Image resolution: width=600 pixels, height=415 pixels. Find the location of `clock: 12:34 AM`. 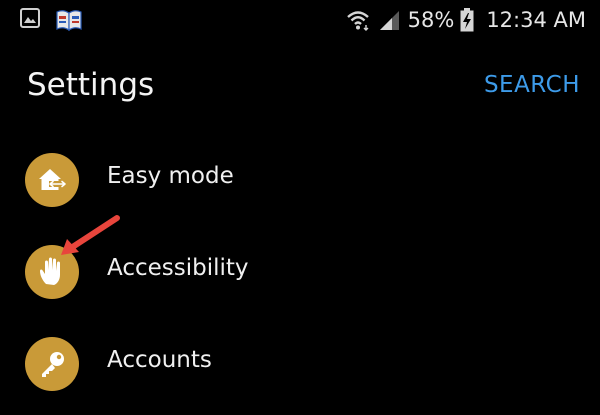

clock: 12:34 AM is located at coordinates (536, 20).